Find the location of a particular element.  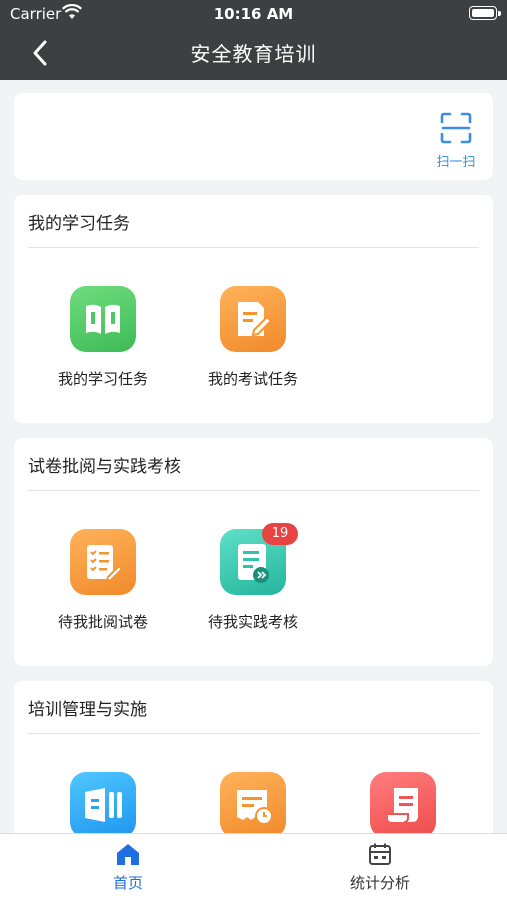

book-icon is located at coordinates (103, 319).